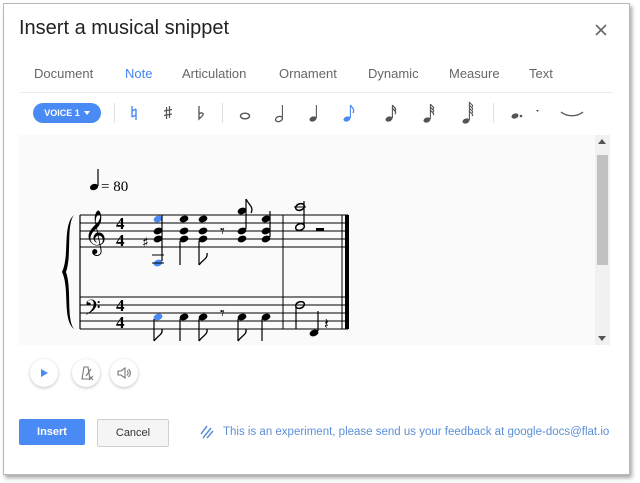 This screenshot has height=483, width=640. What do you see at coordinates (602, 210) in the screenshot?
I see `scroll-thumb` at bounding box center [602, 210].